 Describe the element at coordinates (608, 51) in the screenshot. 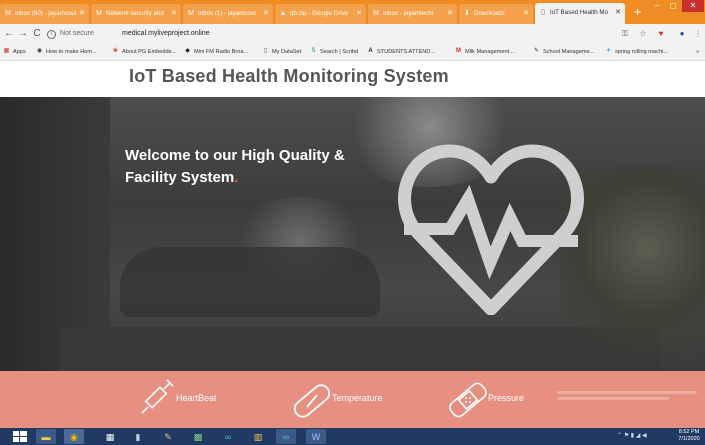

I see `twitter-icon: ✦` at that location.